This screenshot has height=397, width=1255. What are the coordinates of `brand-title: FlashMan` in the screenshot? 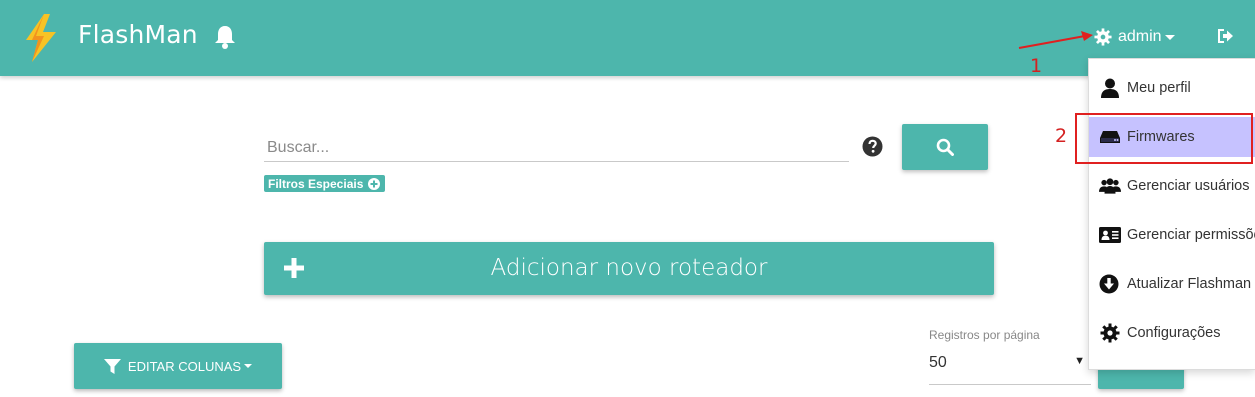 It's located at (138, 34).